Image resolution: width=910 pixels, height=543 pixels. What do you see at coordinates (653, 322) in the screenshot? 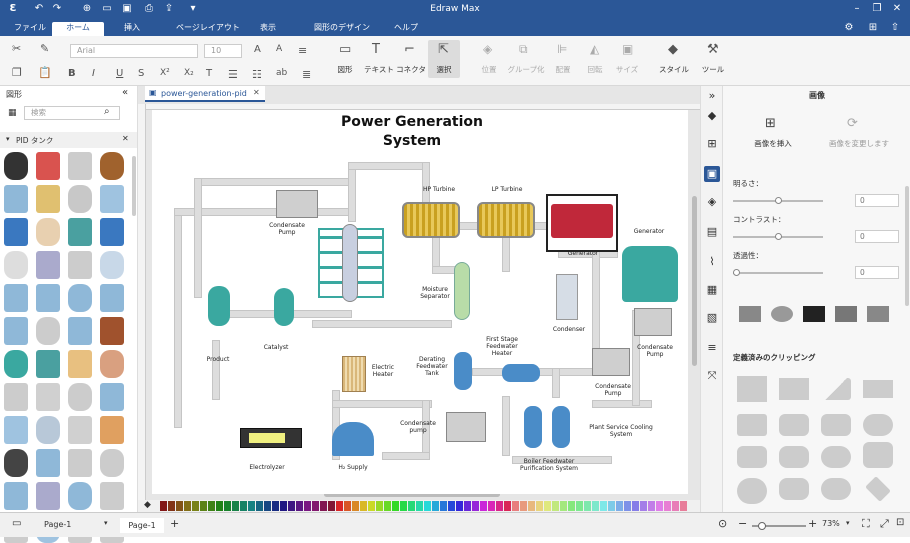
I see `condensate-pump-right` at bounding box center [653, 322].